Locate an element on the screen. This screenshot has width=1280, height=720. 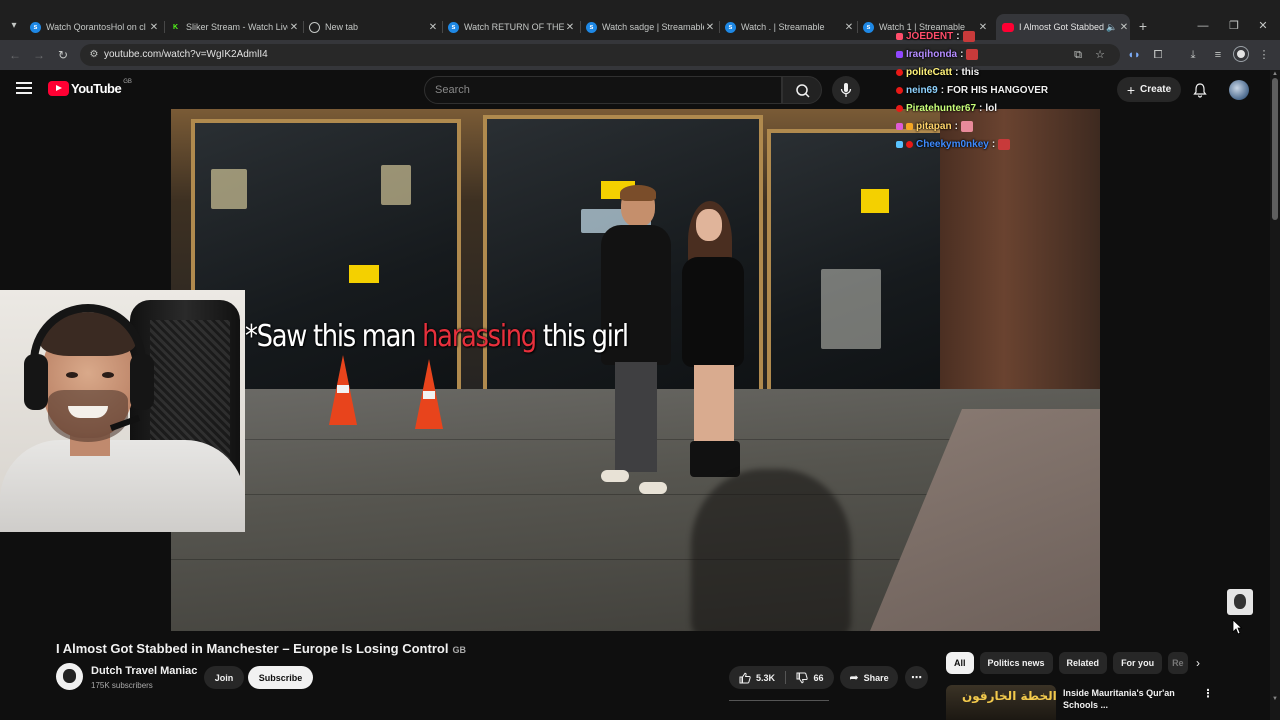
chat-username: pitapan is located at coordinates (934, 126).